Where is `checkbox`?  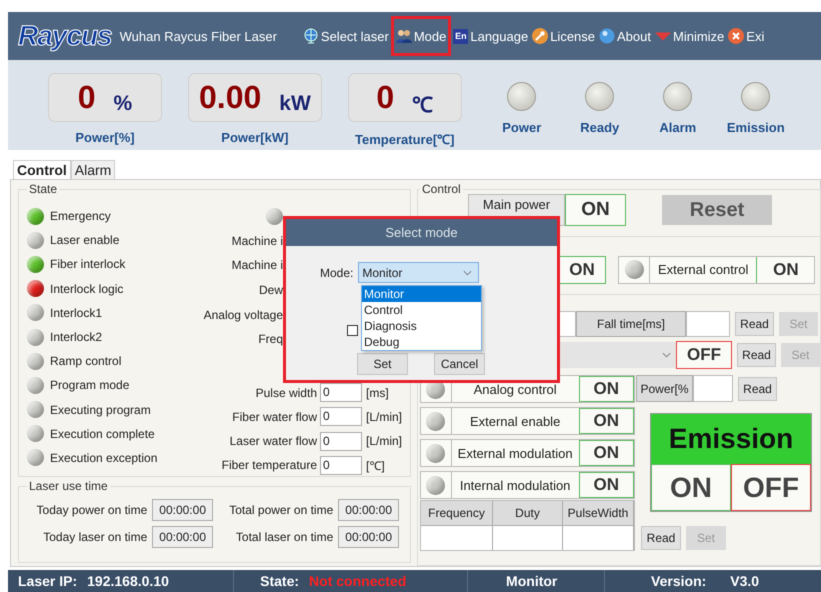 checkbox is located at coordinates (352, 330).